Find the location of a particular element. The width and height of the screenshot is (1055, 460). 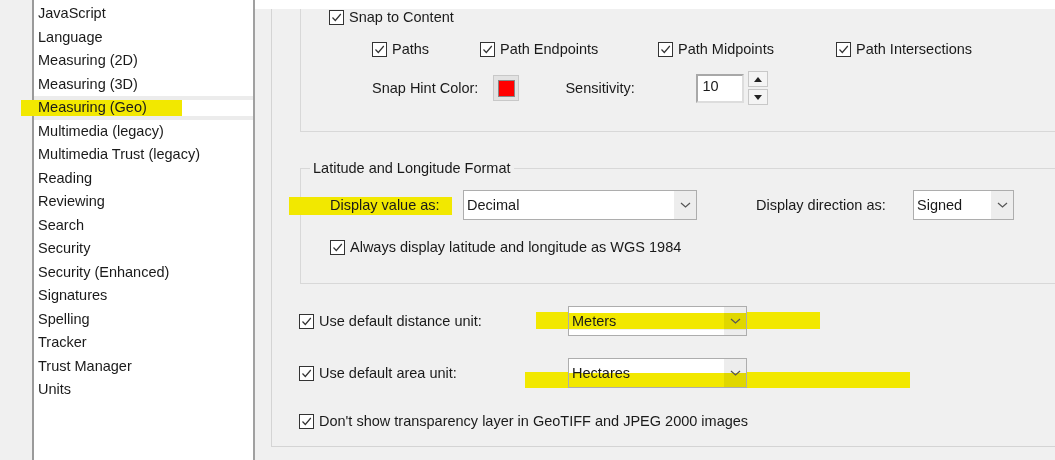

category-item: Security (Enhanced) is located at coordinates (143, 272).